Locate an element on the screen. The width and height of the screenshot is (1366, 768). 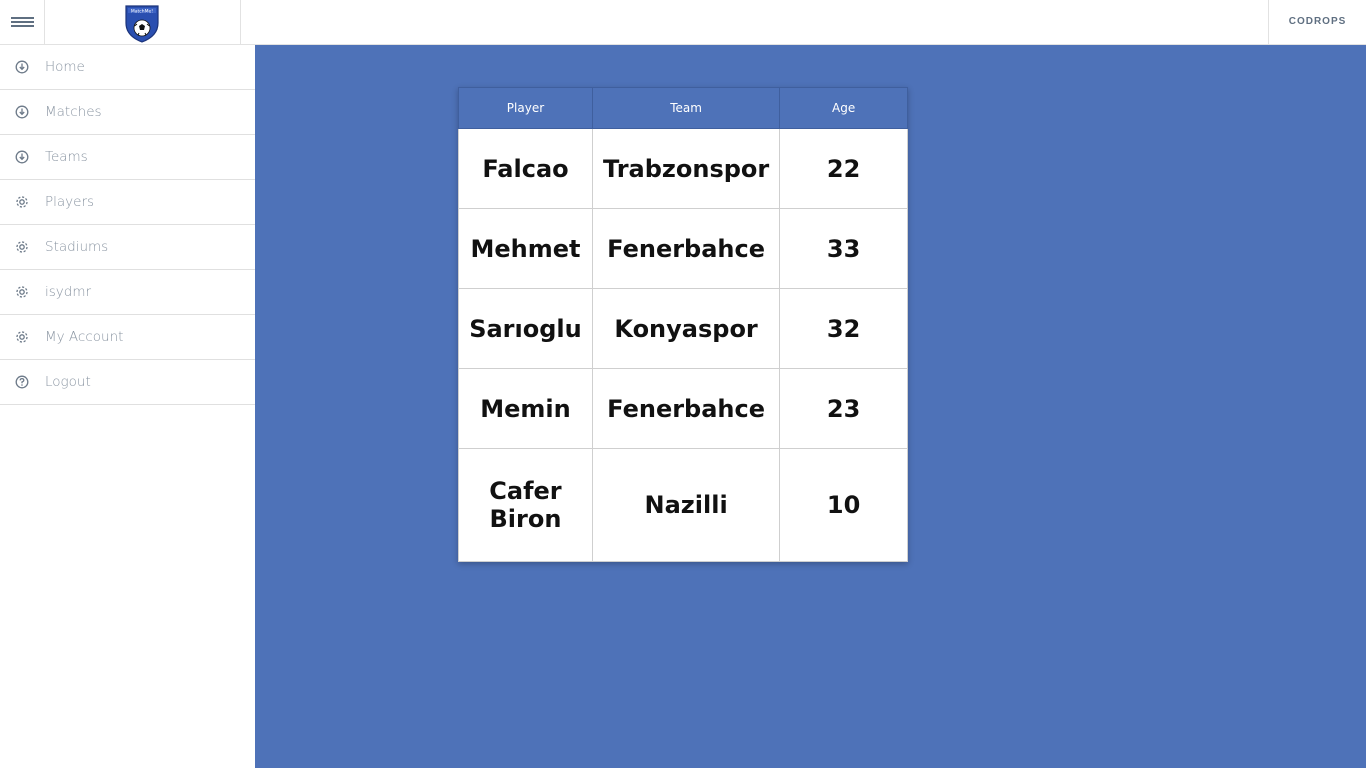
table-row: Sarıoglu Konyaspor 32 is located at coordinates (683, 328).